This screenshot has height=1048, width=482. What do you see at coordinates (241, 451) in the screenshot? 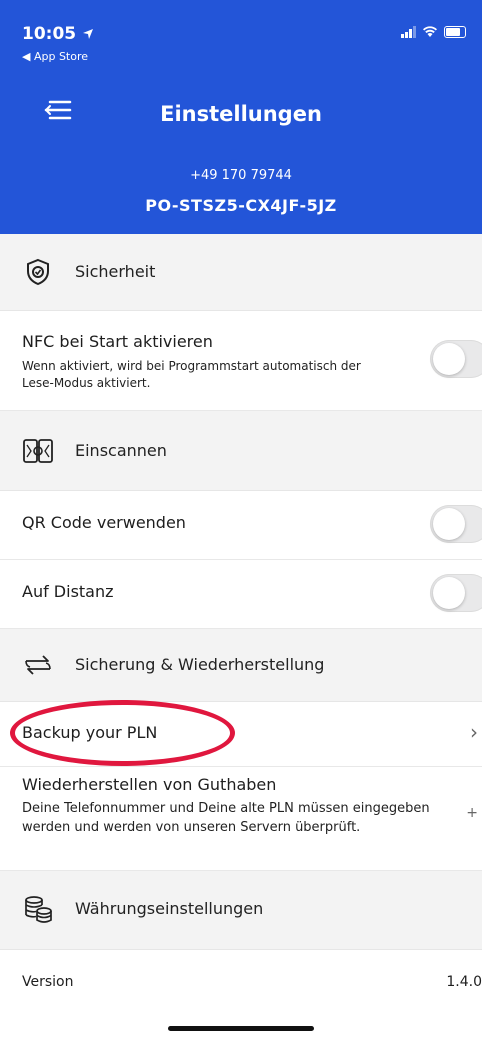
I see `section-scan: Einscannen` at bounding box center [241, 451].